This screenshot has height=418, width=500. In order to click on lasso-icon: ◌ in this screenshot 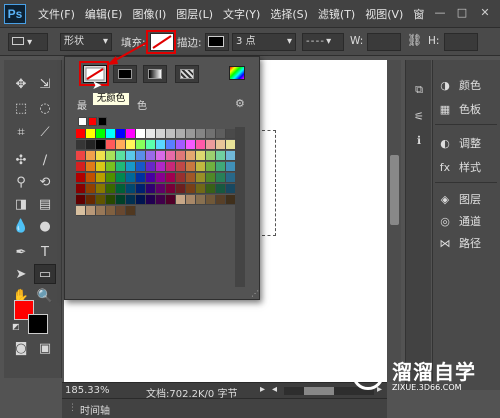, I will do `click(45, 108)`.